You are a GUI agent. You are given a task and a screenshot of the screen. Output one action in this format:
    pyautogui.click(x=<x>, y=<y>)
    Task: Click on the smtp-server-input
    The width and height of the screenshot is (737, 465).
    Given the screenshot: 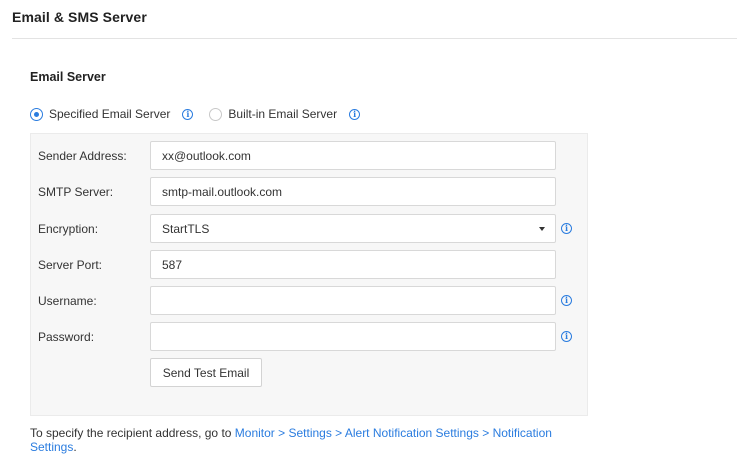 What is the action you would take?
    pyautogui.click(x=353, y=191)
    